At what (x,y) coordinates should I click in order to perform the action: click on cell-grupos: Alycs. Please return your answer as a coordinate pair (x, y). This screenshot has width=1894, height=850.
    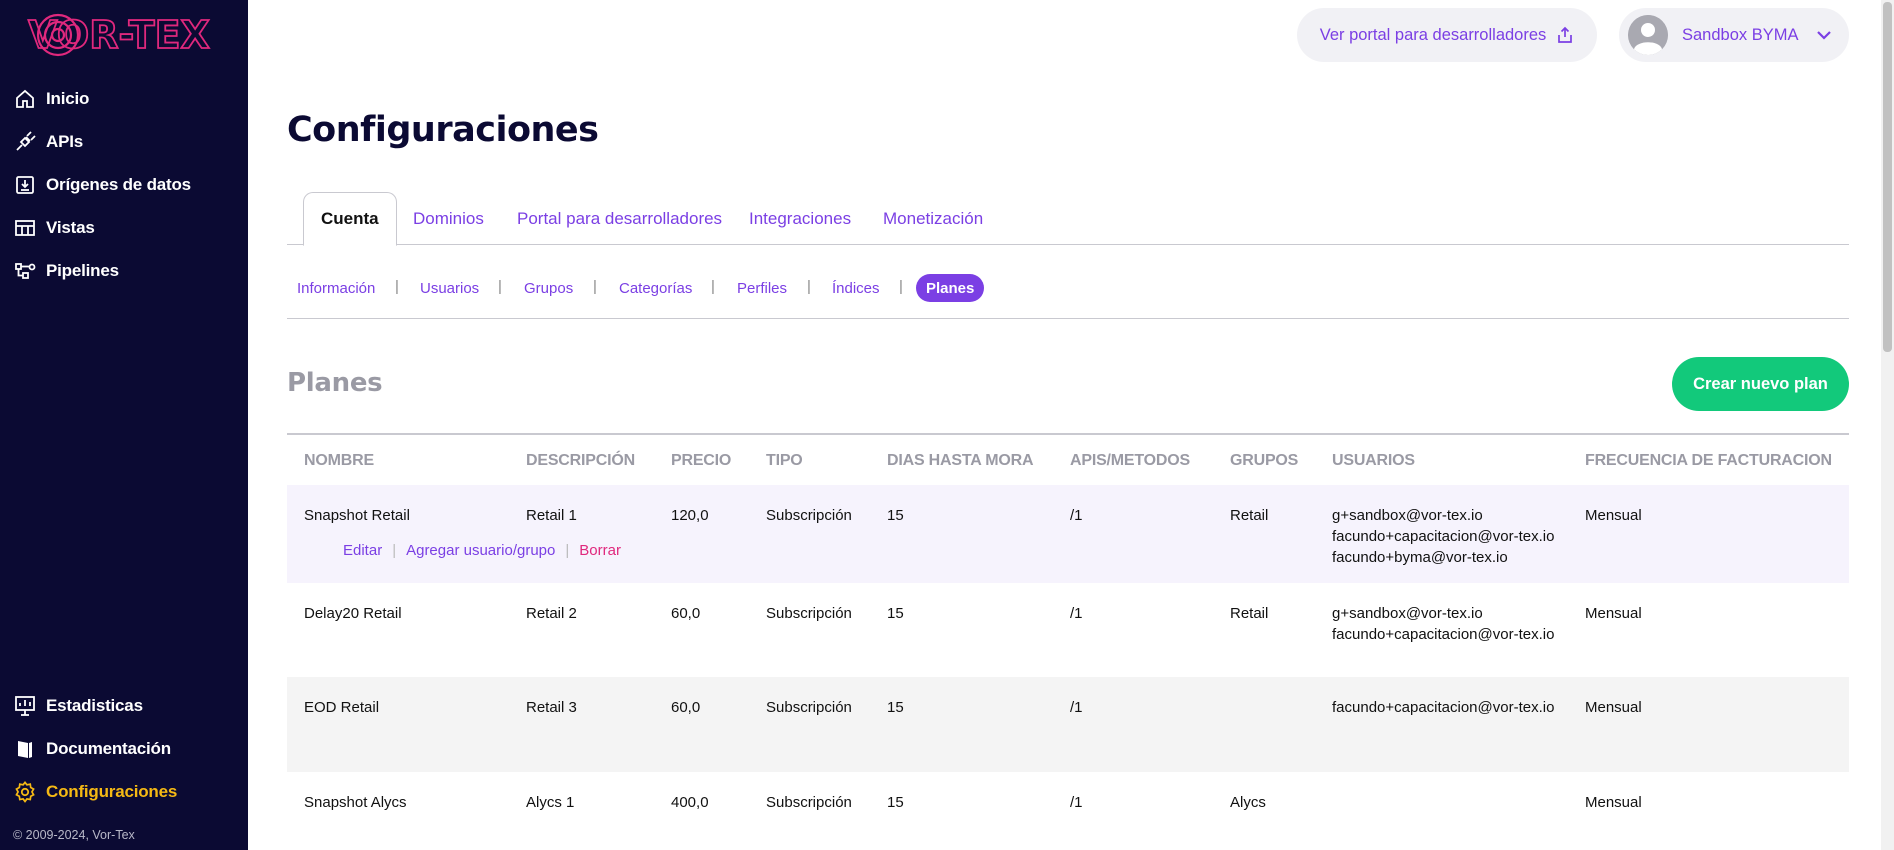
    Looking at the image, I should click on (1248, 802).